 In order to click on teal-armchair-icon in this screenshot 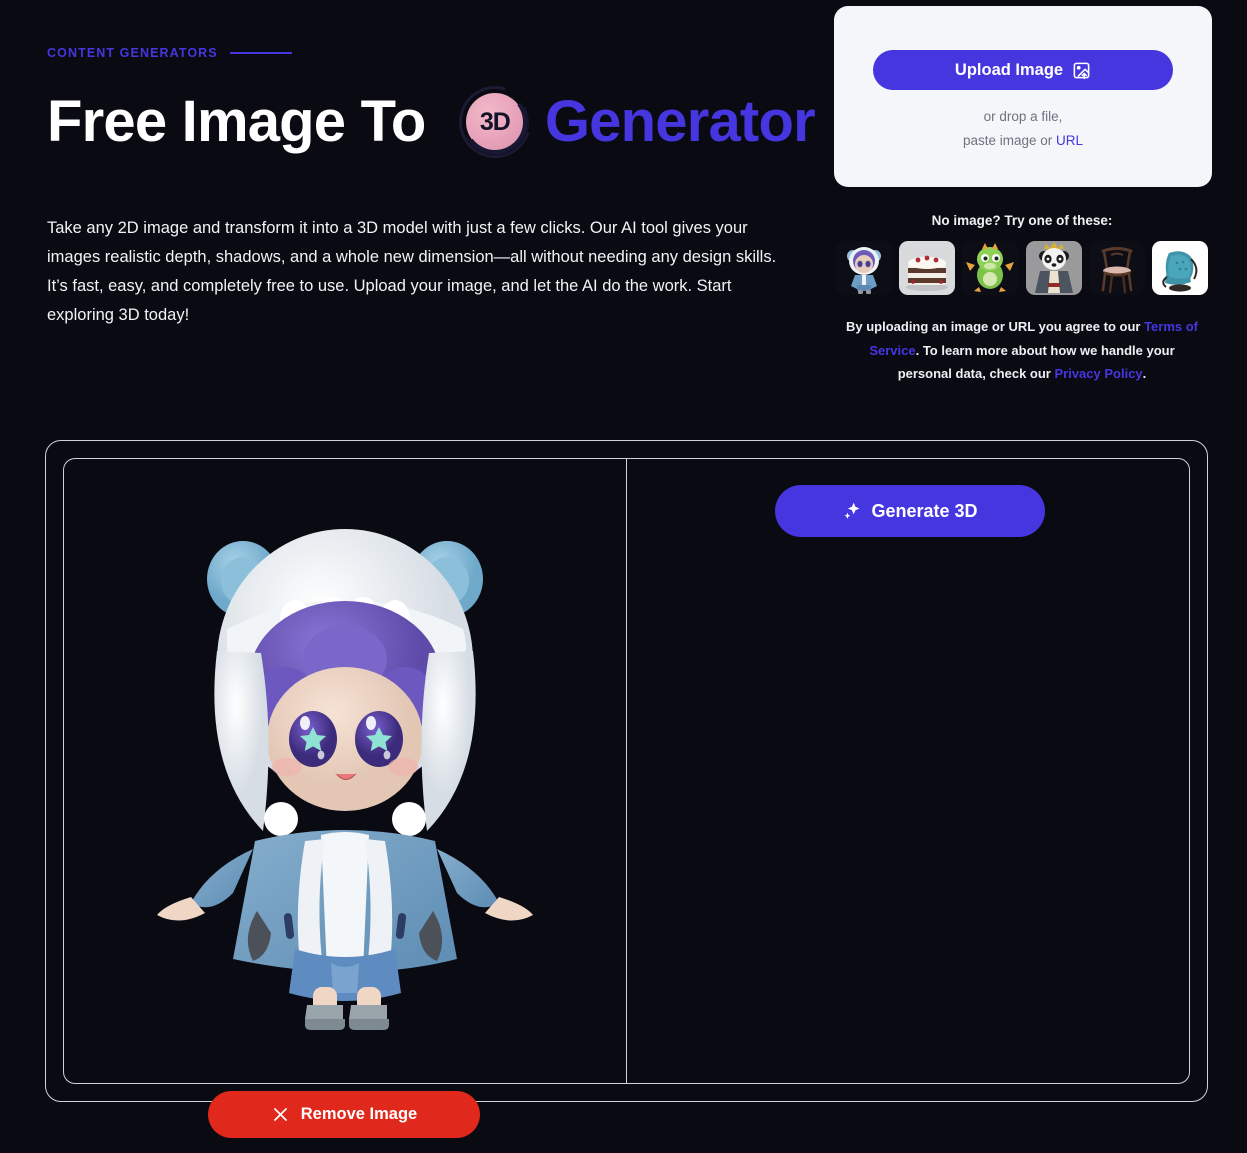, I will do `click(1179, 268)`.